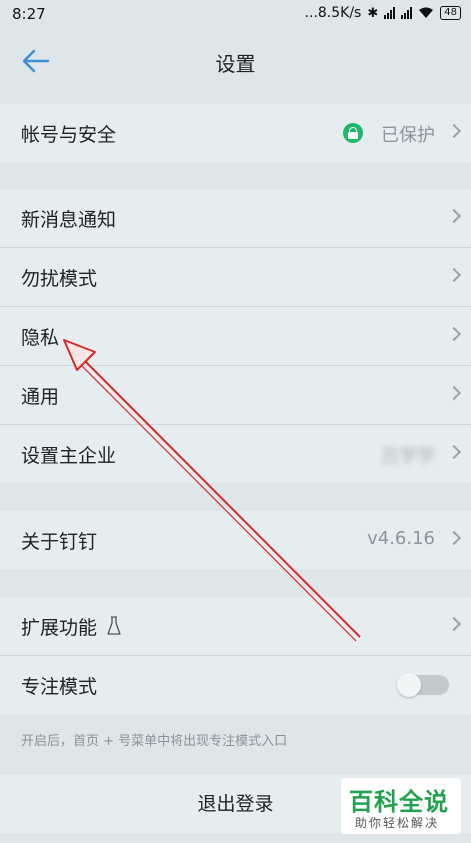 The width and height of the screenshot is (471, 843). I want to click on settings-item-general: 通用, so click(235, 394).